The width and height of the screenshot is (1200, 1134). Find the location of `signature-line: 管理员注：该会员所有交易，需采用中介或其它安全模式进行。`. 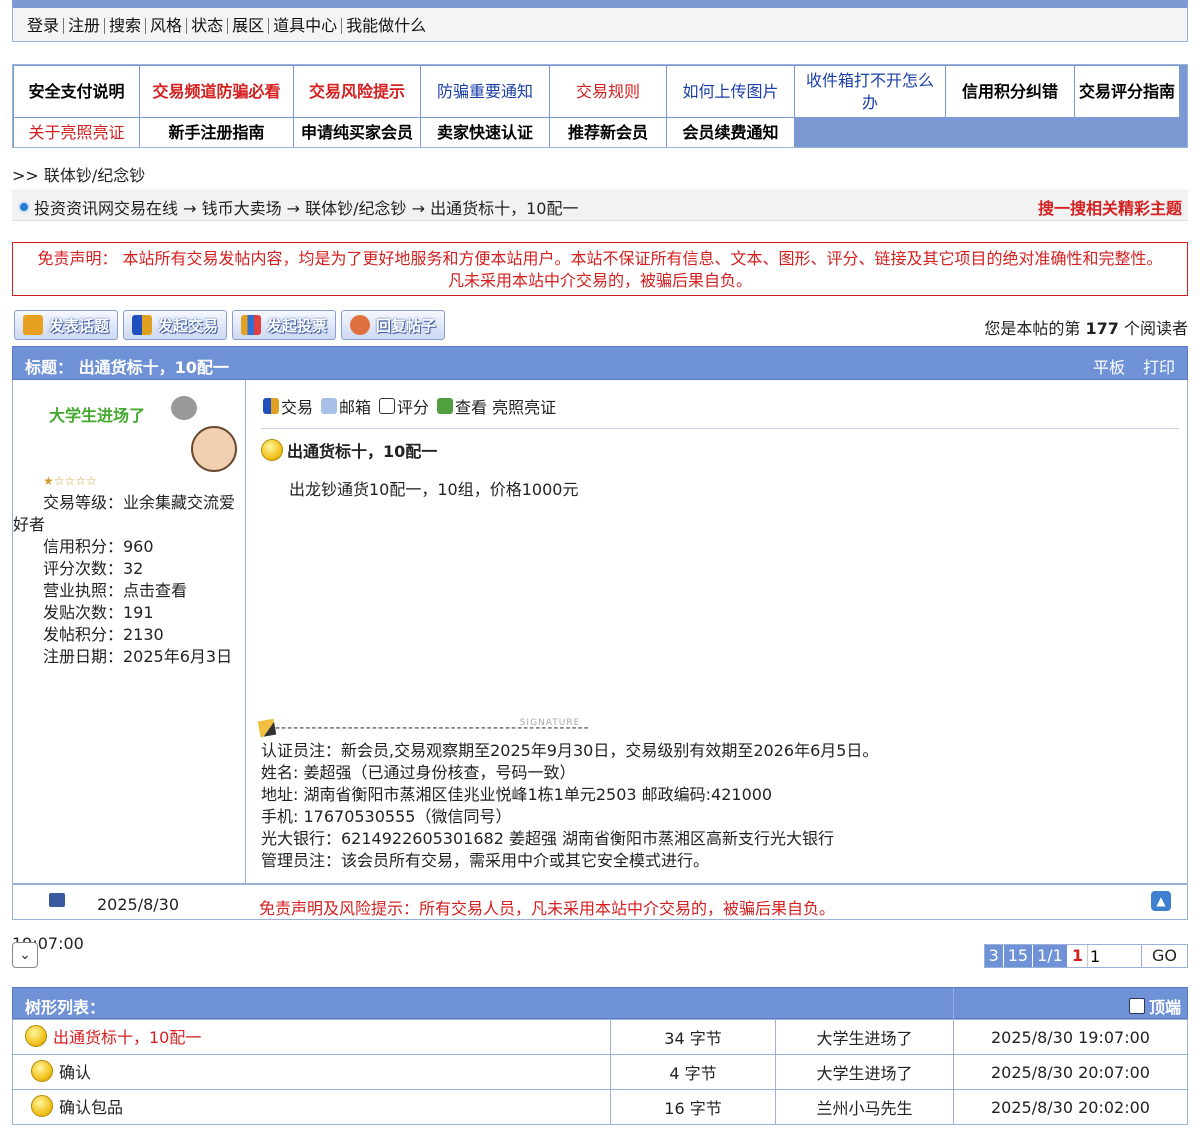

signature-line: 管理员注：该会员所有交易，需采用中介或其它安全模式进行。 is located at coordinates (485, 860).